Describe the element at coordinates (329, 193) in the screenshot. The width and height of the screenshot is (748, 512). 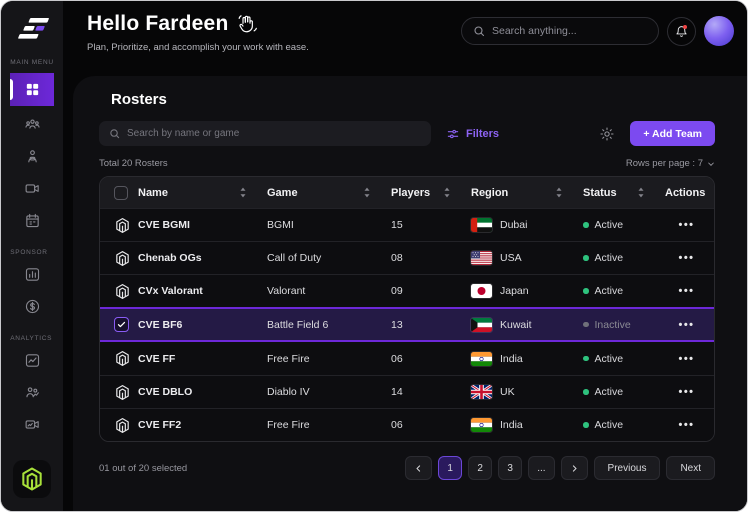
I see `column-header-game: Game` at that location.